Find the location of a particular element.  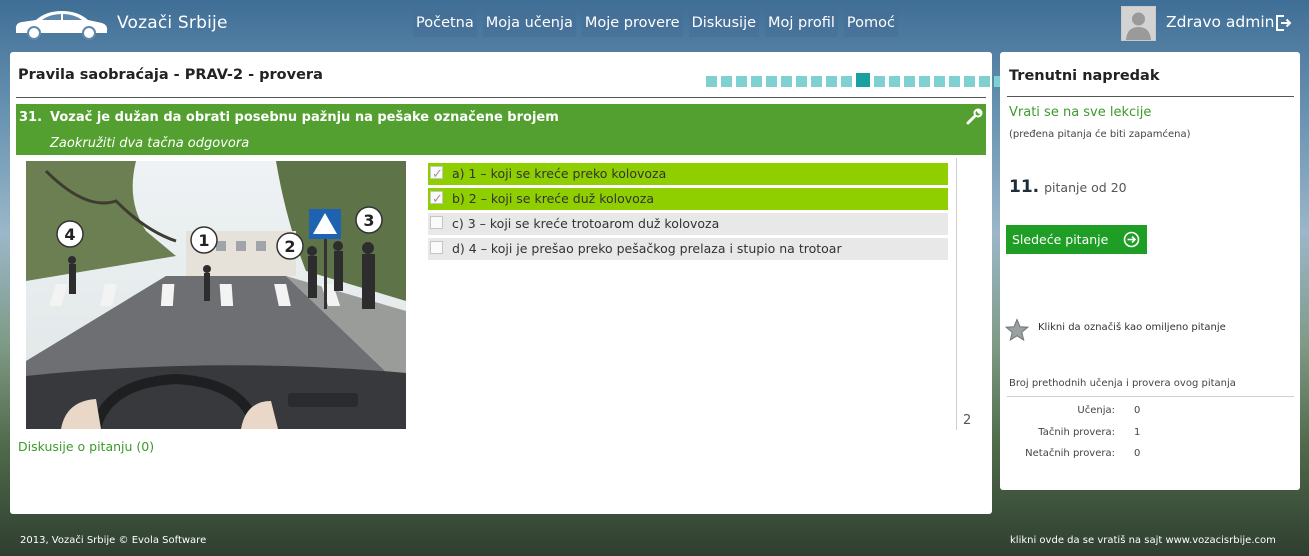

answer-option-b: ✓ b) 2 – koji se kreće duž kolovoza is located at coordinates (688, 199).